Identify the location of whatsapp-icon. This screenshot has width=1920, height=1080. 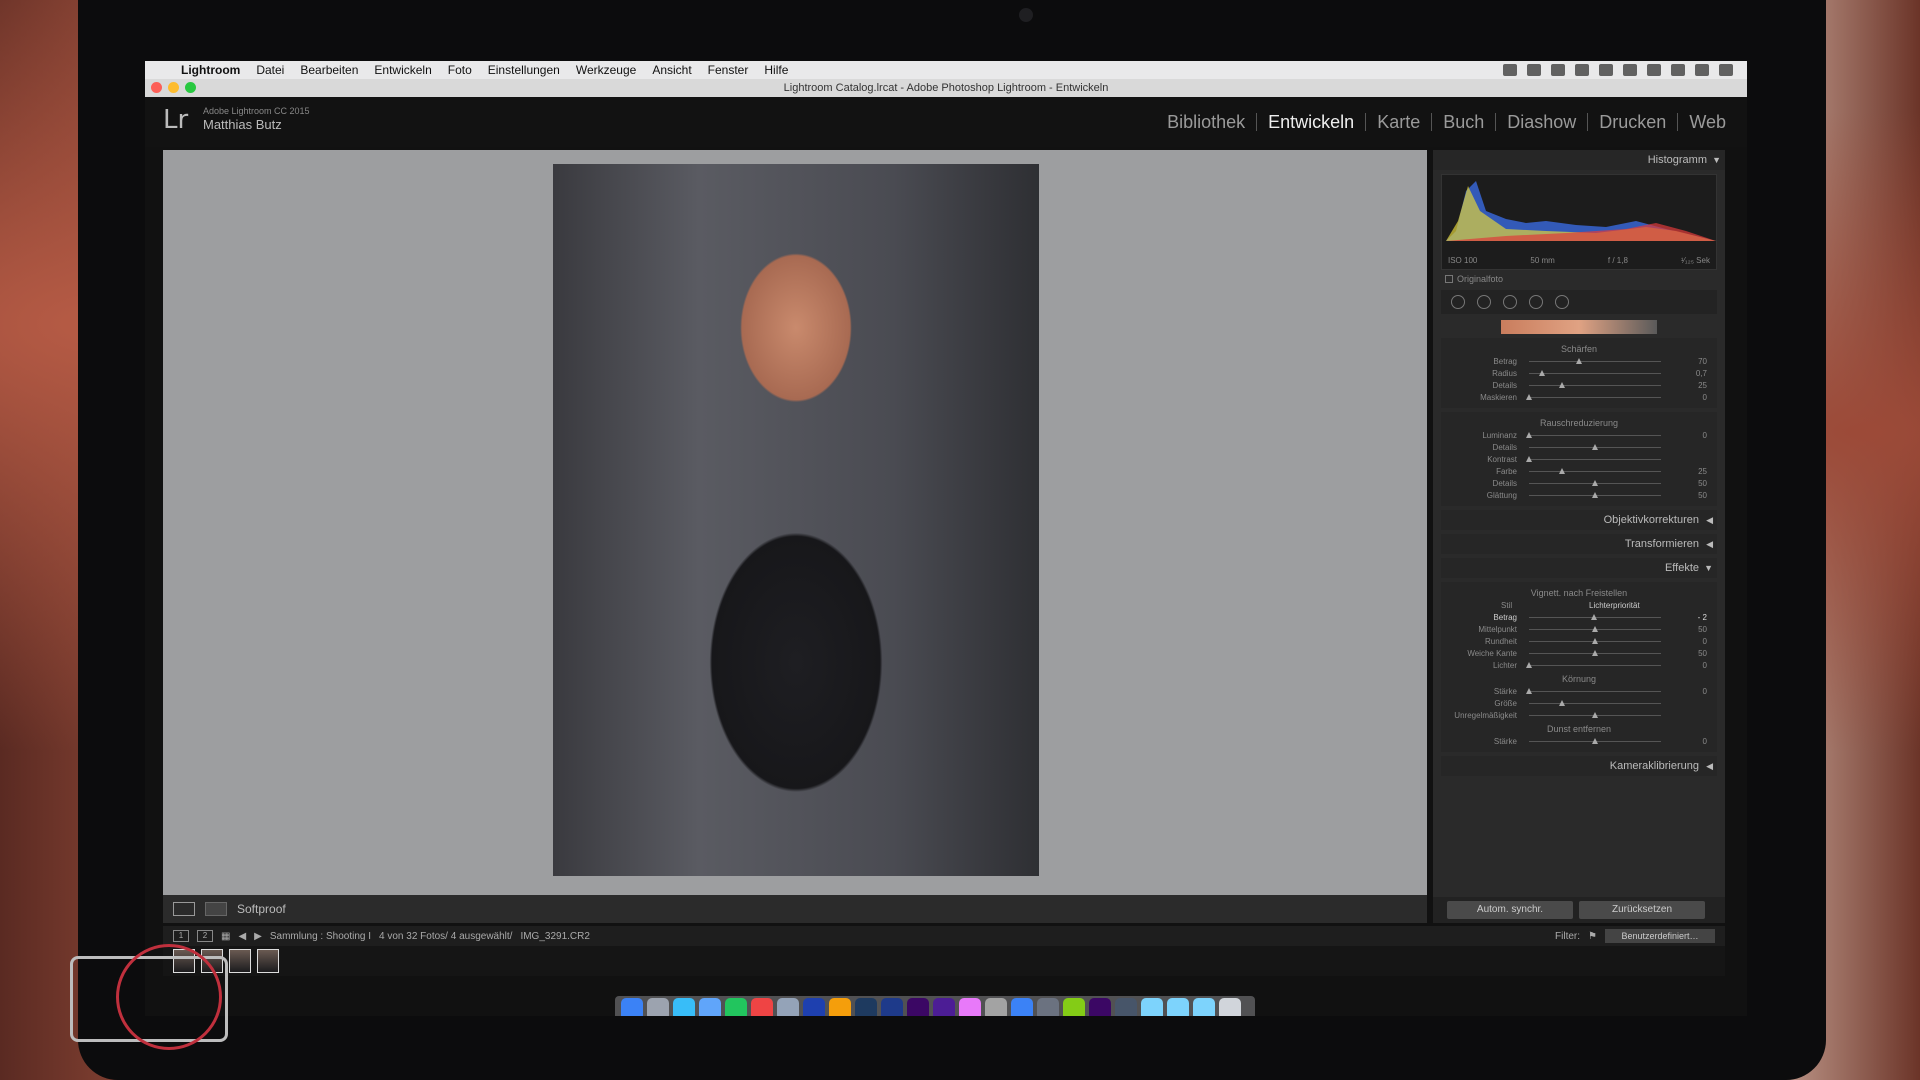
(736, 1007).